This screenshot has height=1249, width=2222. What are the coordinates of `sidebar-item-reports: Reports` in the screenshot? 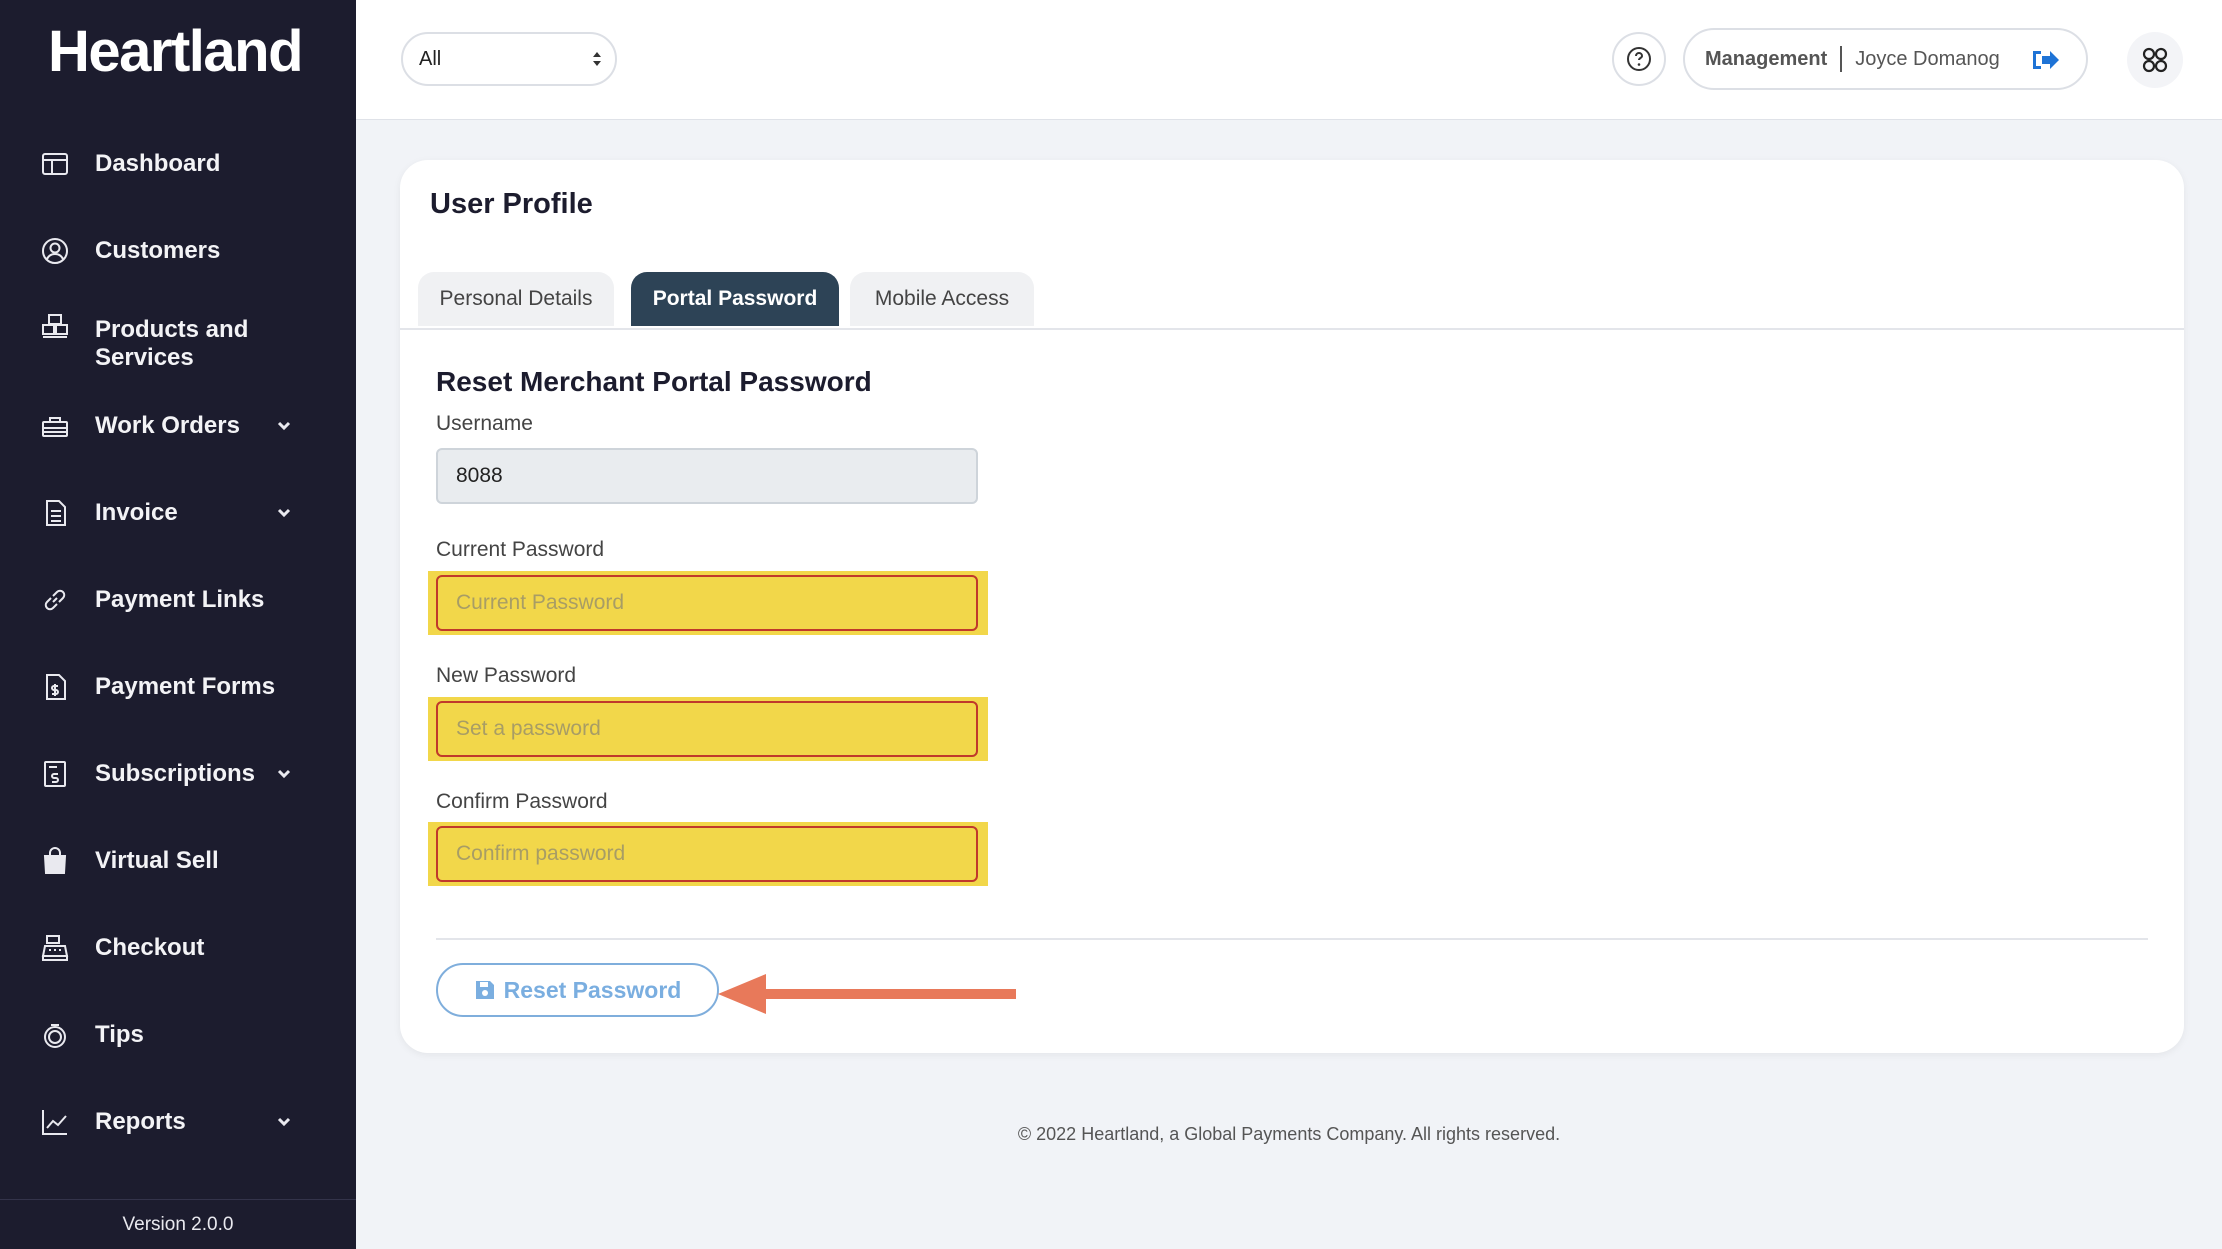 It's located at (178, 1122).